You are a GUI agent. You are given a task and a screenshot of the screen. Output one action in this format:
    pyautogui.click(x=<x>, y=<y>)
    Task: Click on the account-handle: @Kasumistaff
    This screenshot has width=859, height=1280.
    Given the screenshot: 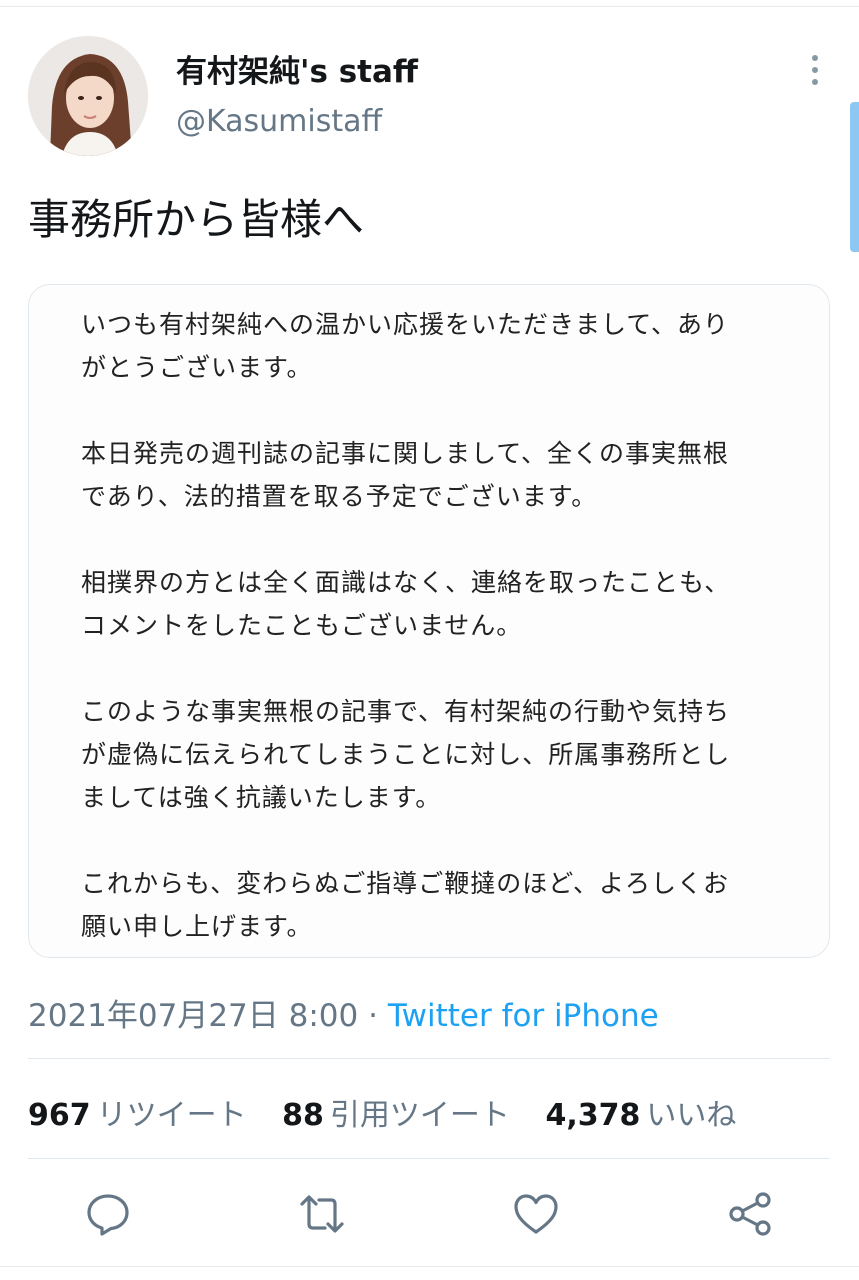 What is the action you would take?
    pyautogui.click(x=279, y=121)
    